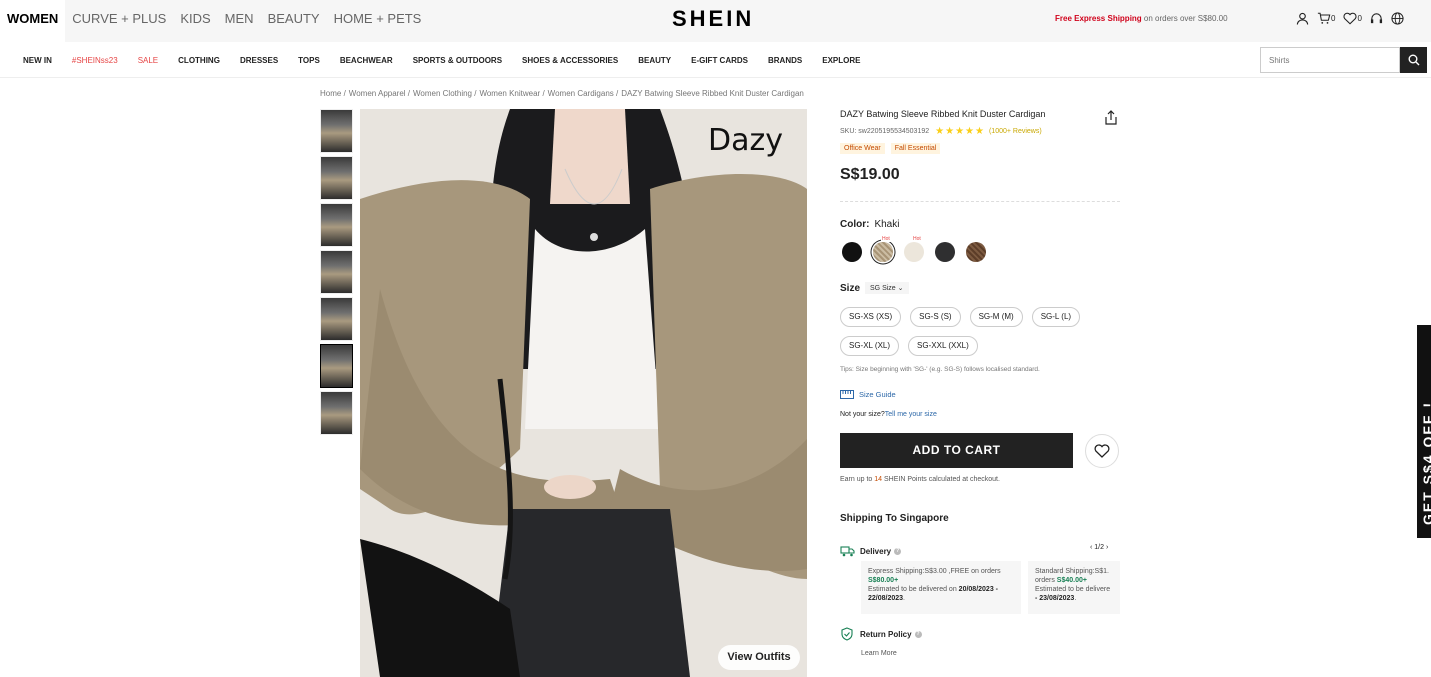 This screenshot has width=1431, height=677. What do you see at coordinates (1071, 580) in the screenshot?
I see `standard-threshold: S$40.00+` at bounding box center [1071, 580].